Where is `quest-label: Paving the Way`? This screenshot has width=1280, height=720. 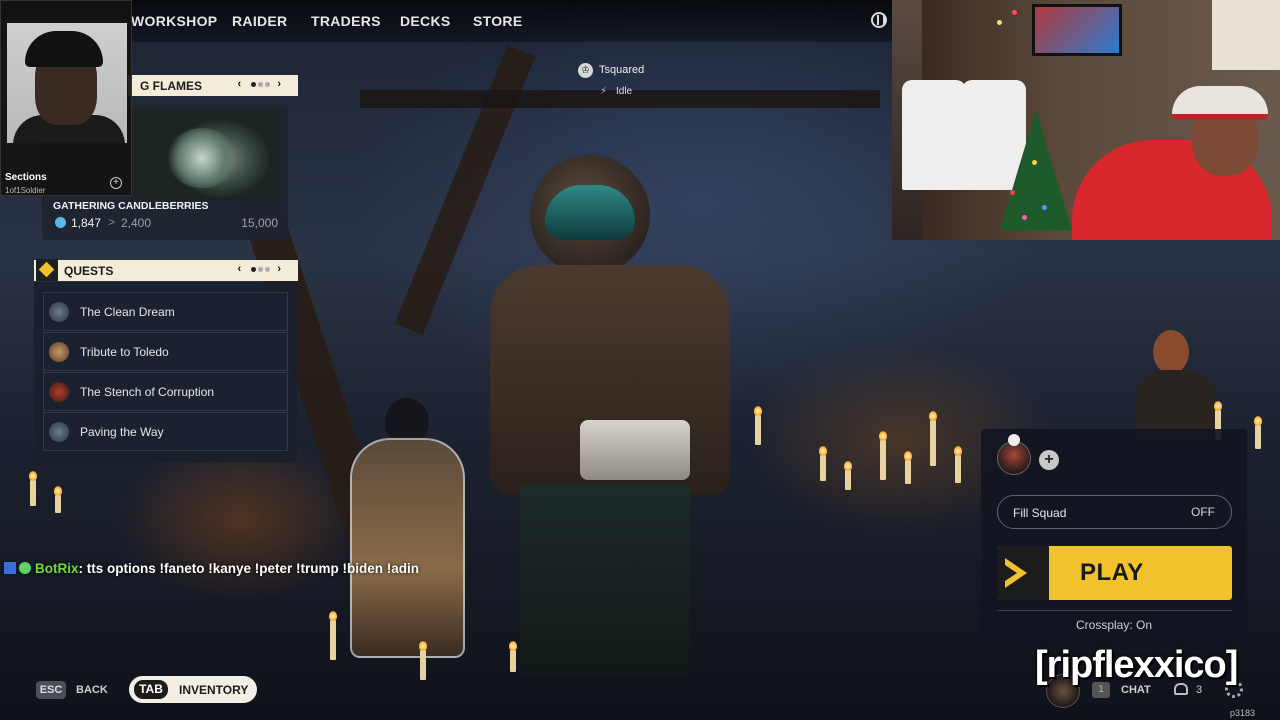 quest-label: Paving the Way is located at coordinates (122, 432).